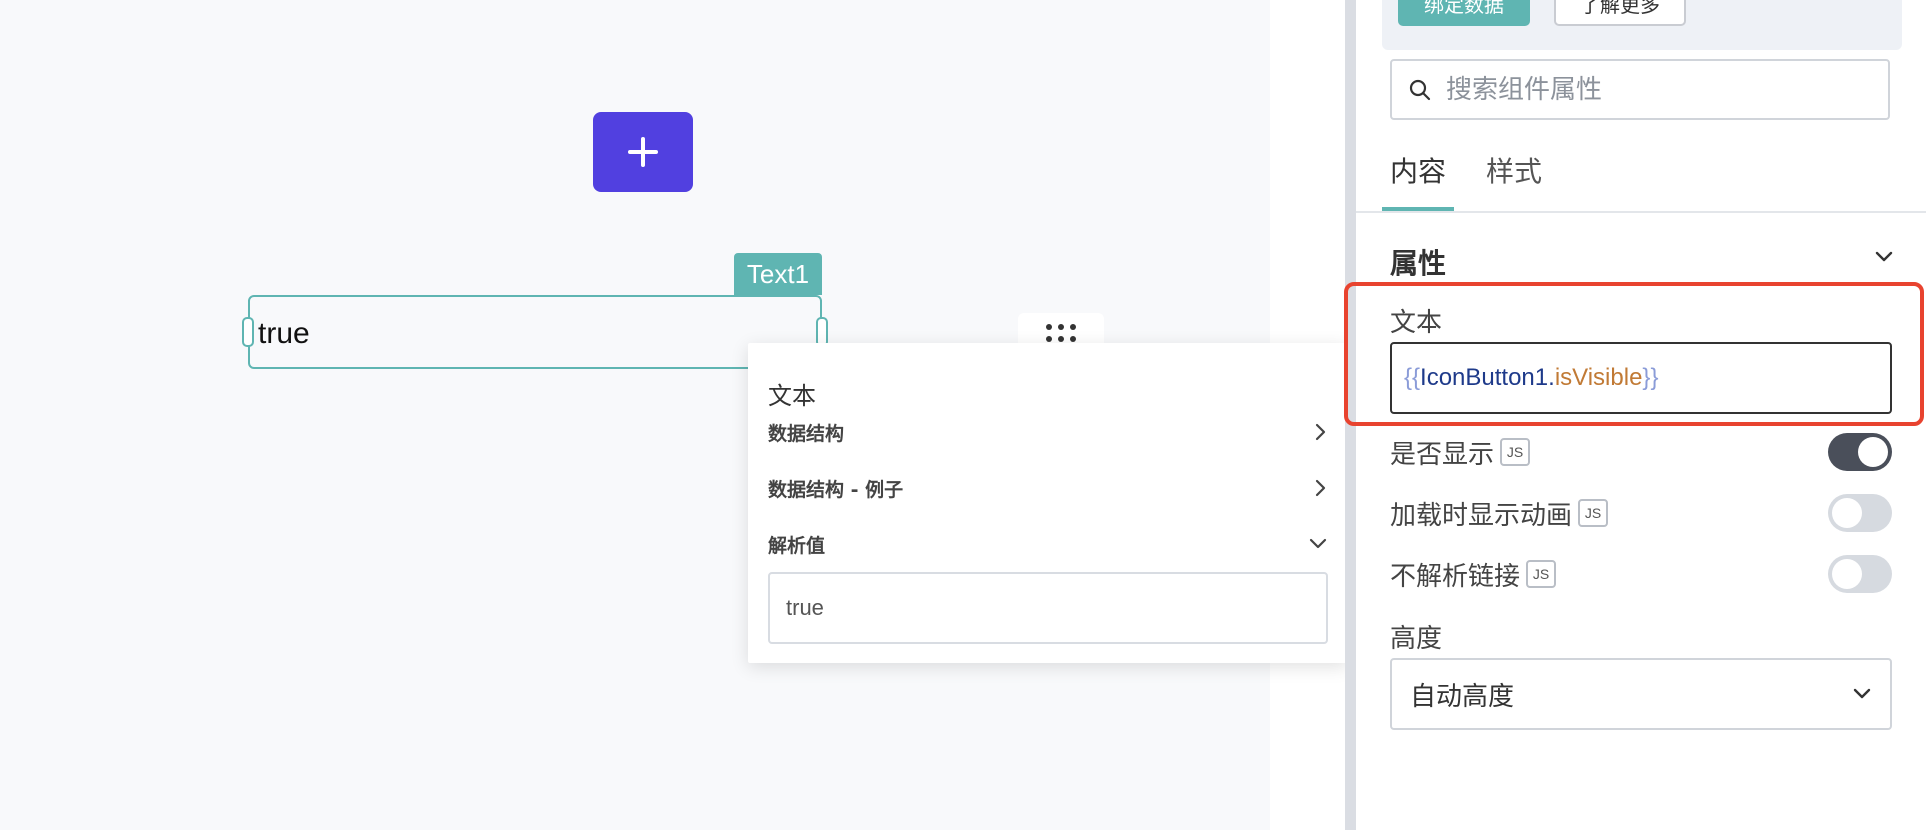 The width and height of the screenshot is (1926, 830). I want to click on search-input, so click(1656, 89).